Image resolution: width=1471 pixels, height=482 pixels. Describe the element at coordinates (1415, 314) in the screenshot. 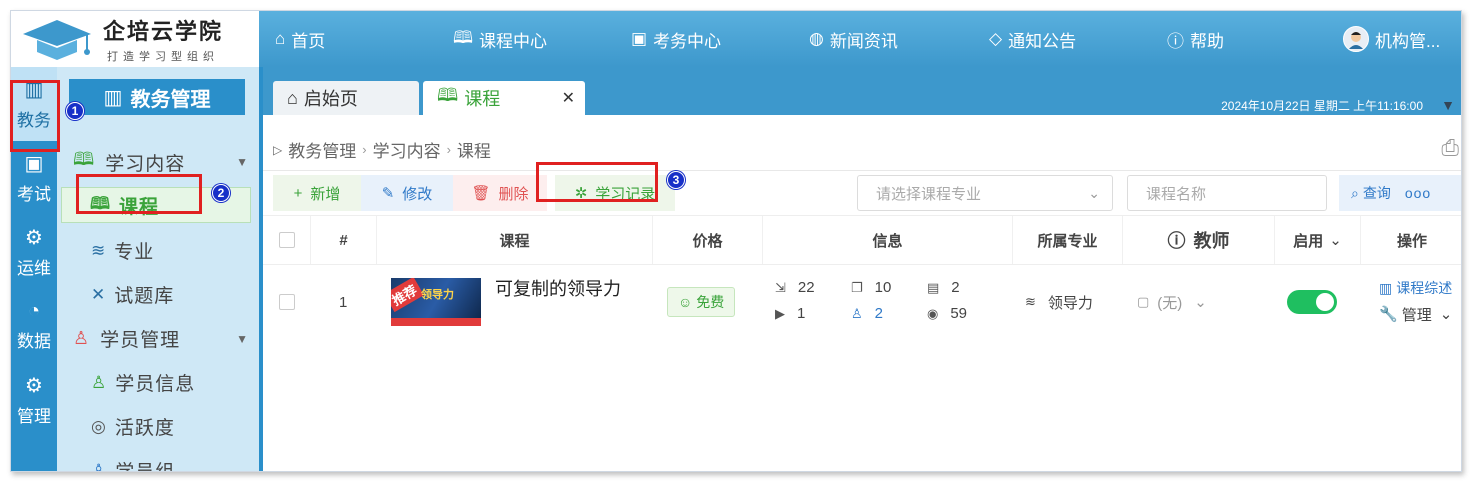

I see `manage-dropdown: 🔧 管理 ⌄` at that location.